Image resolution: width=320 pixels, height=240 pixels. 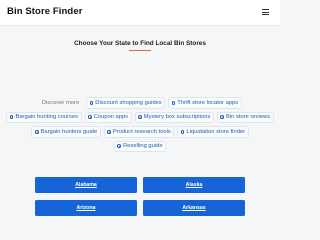 I want to click on discover-chip: Liquidation store finder, so click(x=213, y=132).